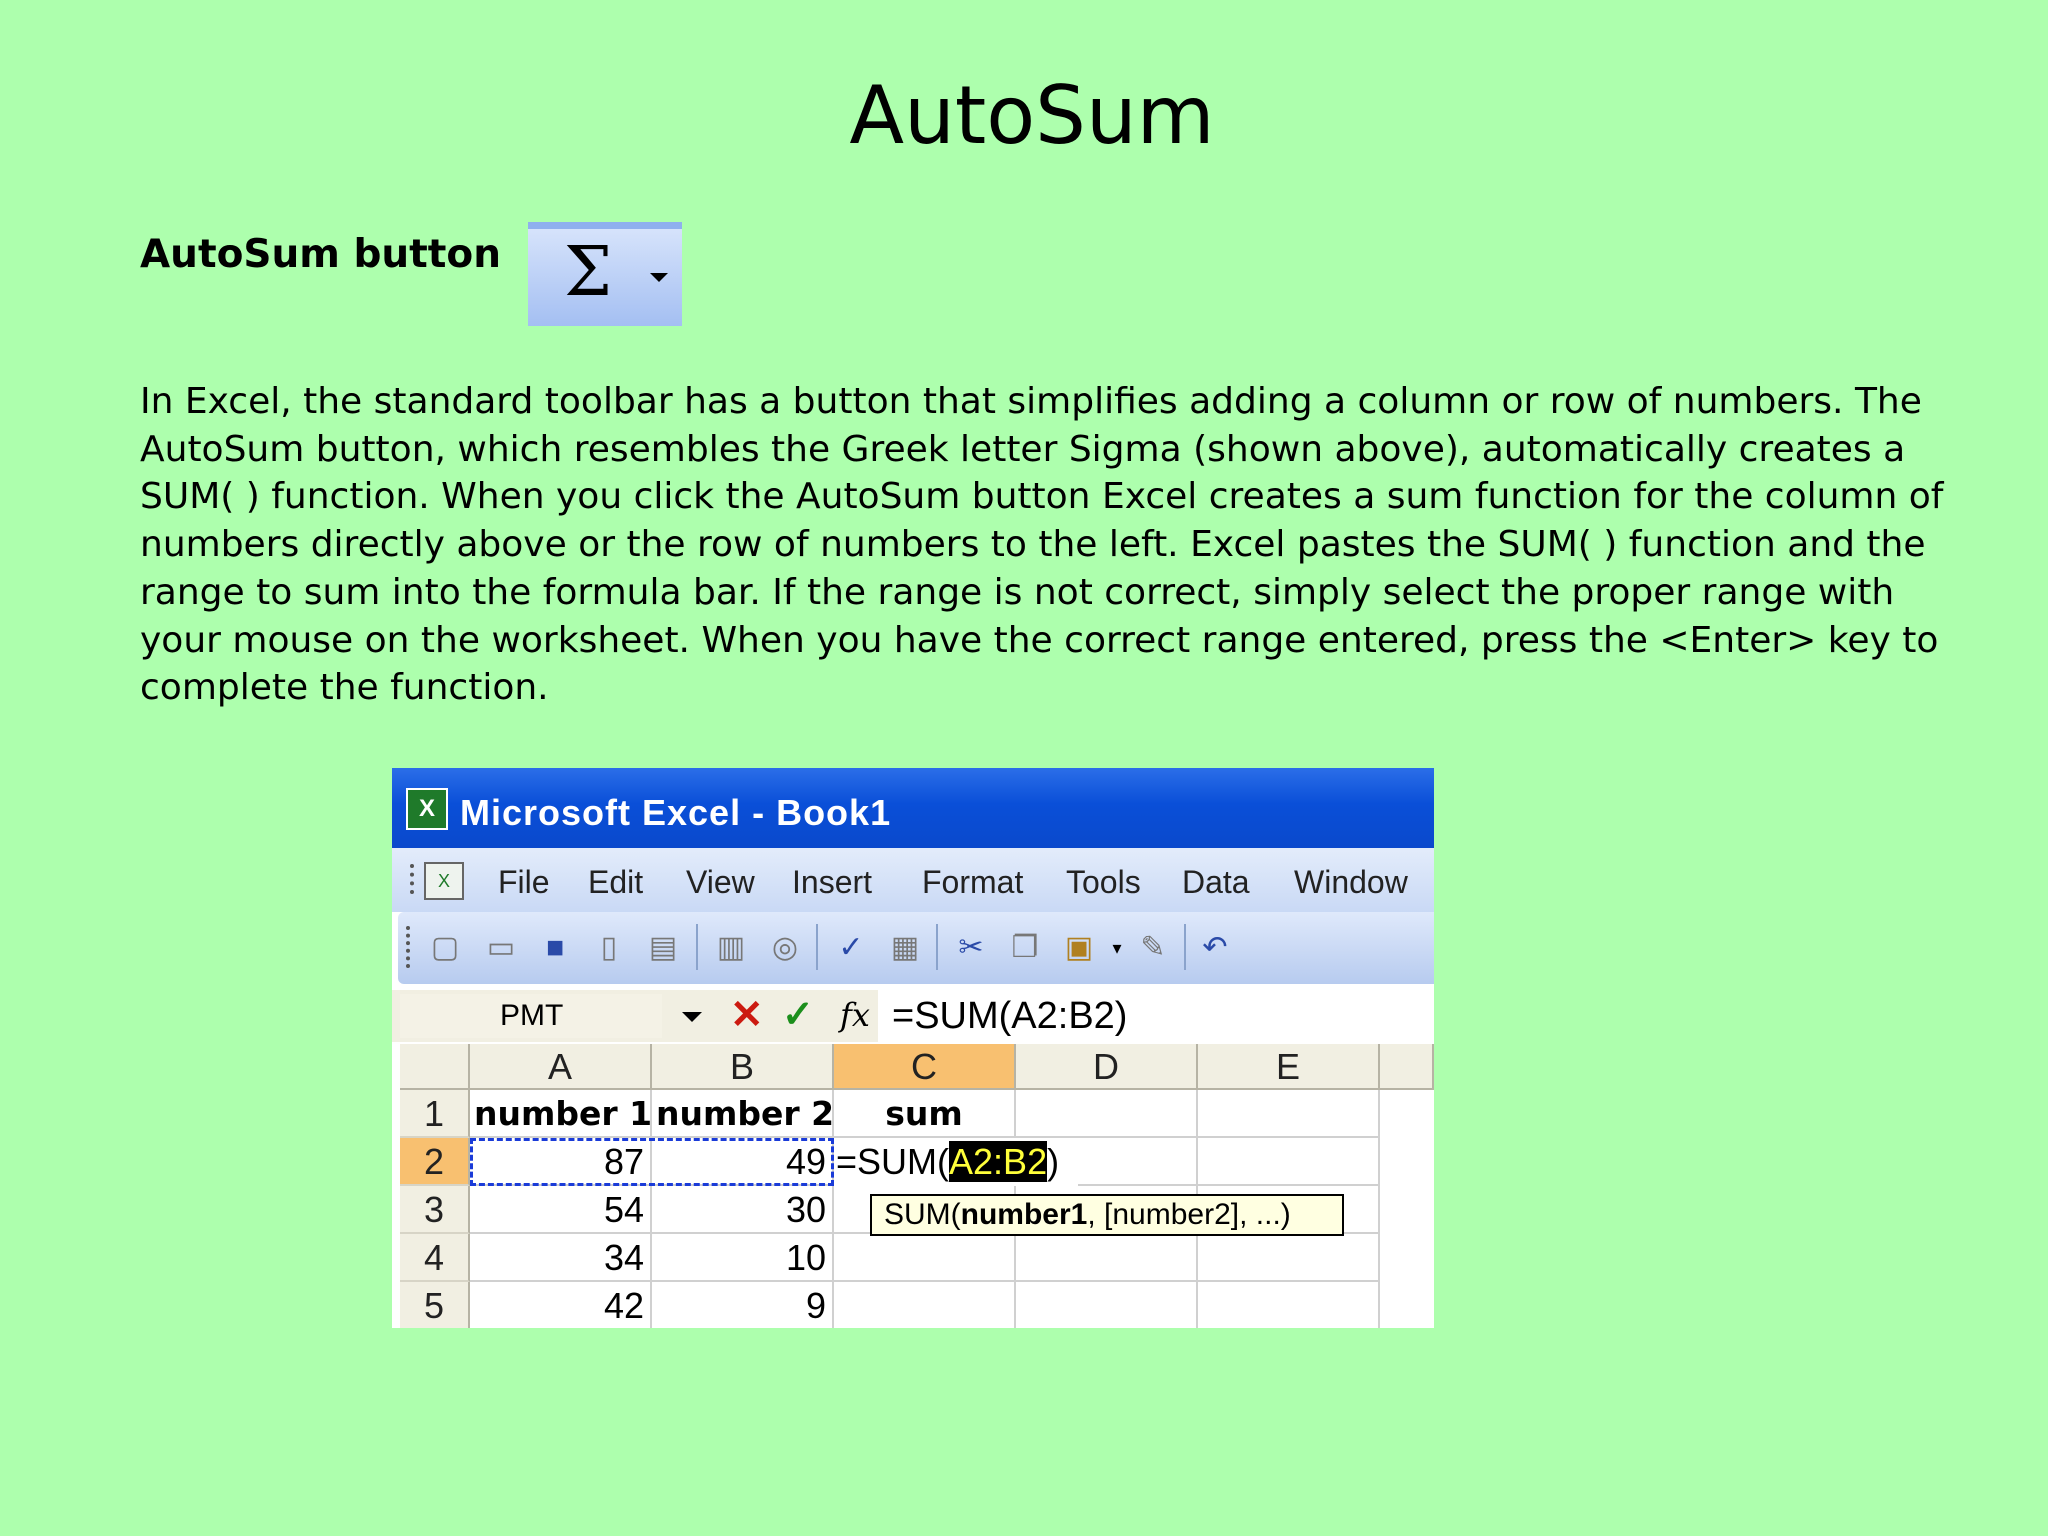  What do you see at coordinates (1156, 1016) in the screenshot?
I see `formula-input: =SUM(A2:B2)` at bounding box center [1156, 1016].